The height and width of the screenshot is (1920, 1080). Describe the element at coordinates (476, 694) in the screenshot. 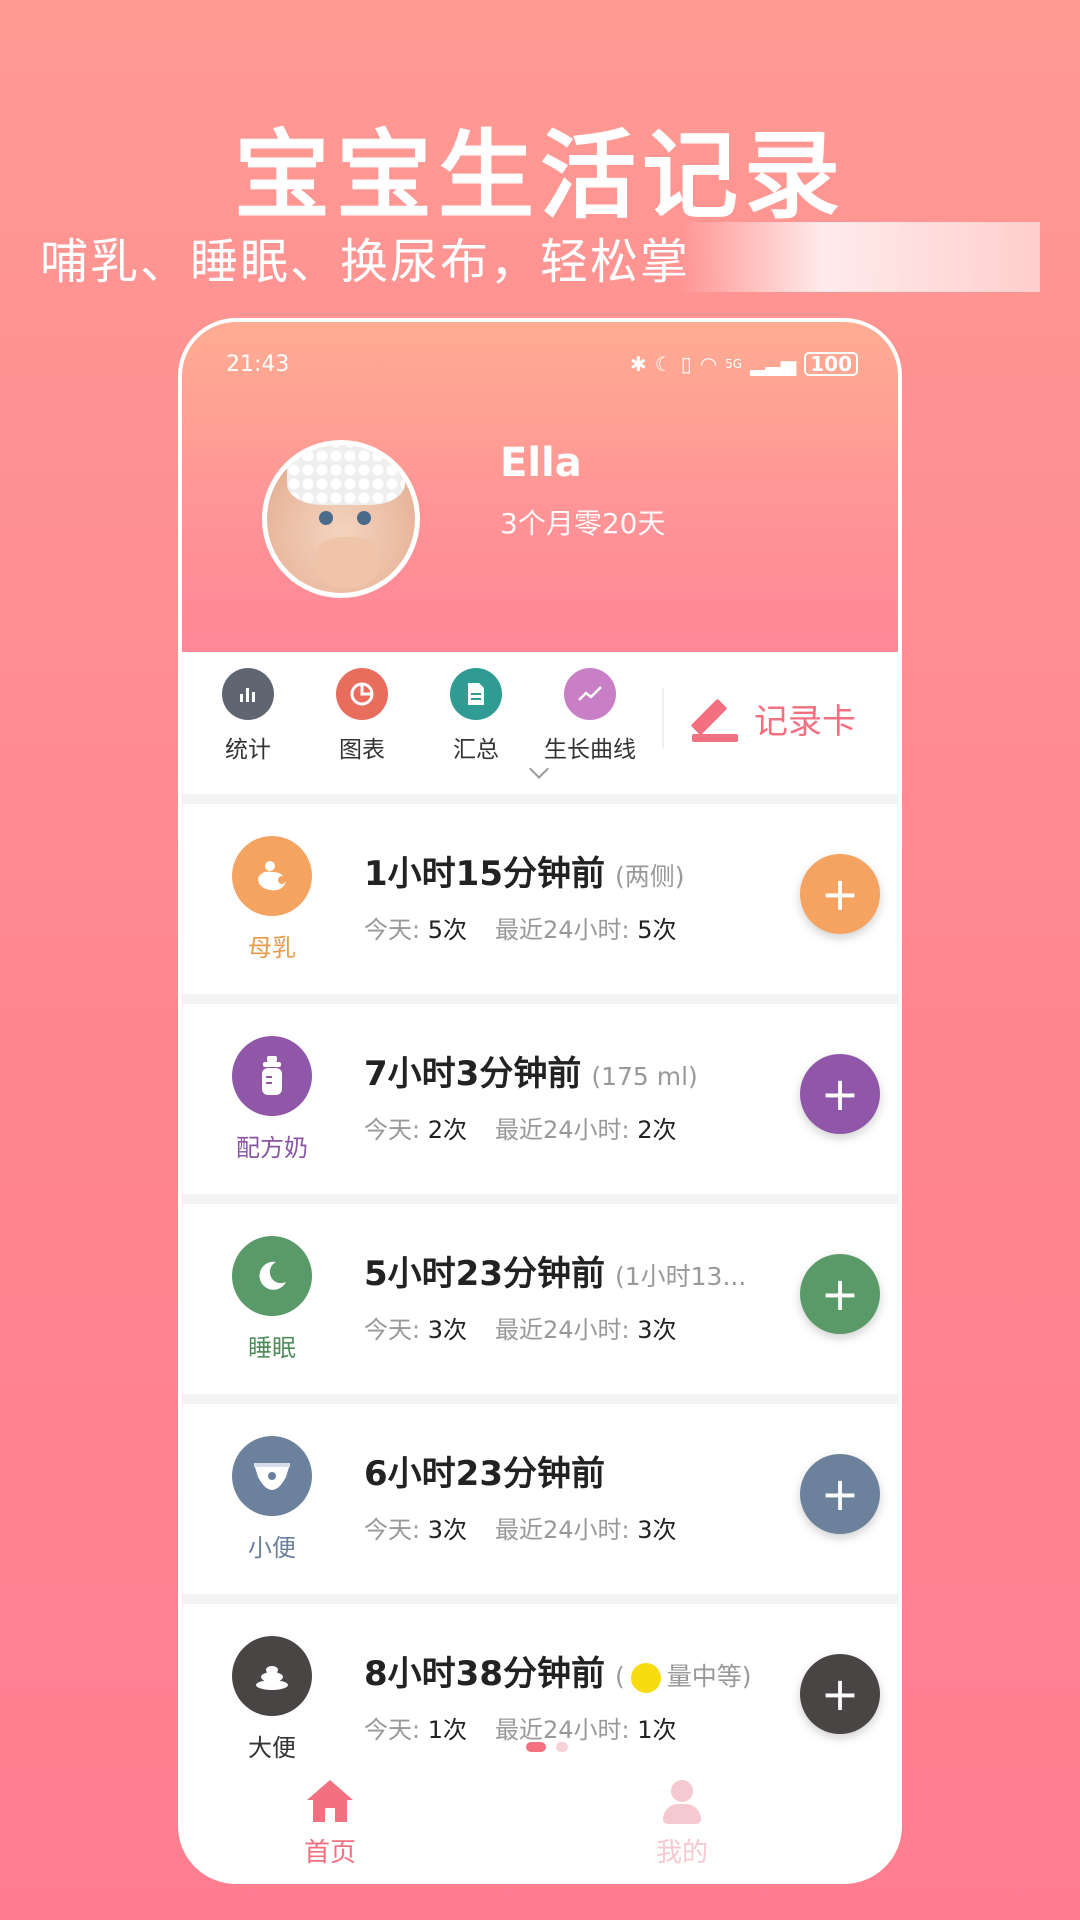

I see `document-icon` at that location.